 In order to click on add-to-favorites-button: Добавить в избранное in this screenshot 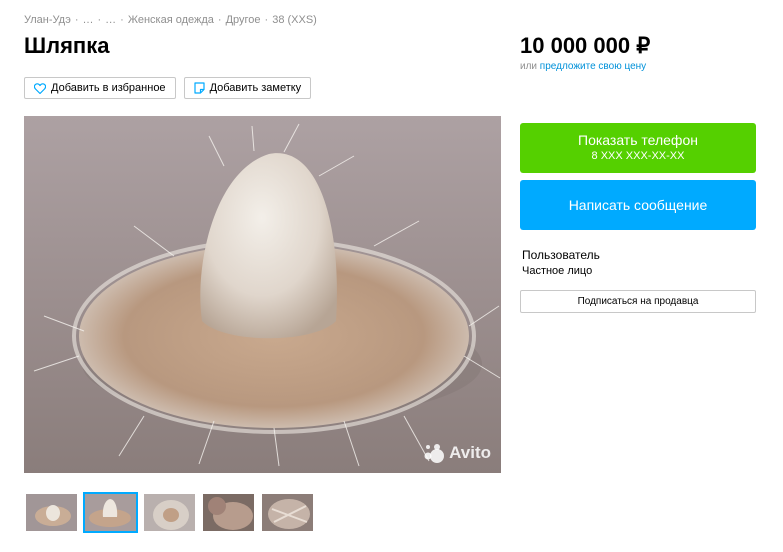, I will do `click(100, 88)`.